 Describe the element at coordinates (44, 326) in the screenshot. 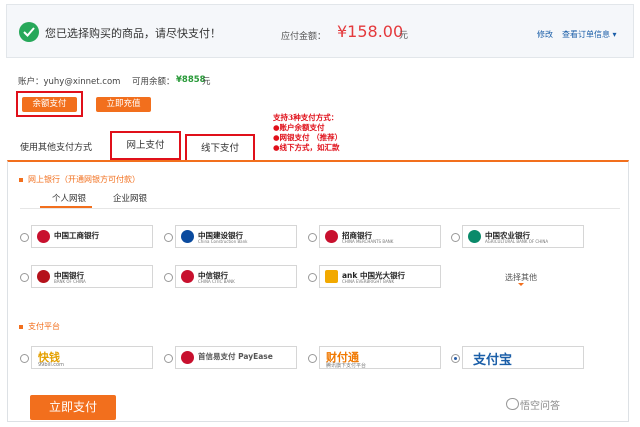

I see `platform-title: 支付平台` at that location.